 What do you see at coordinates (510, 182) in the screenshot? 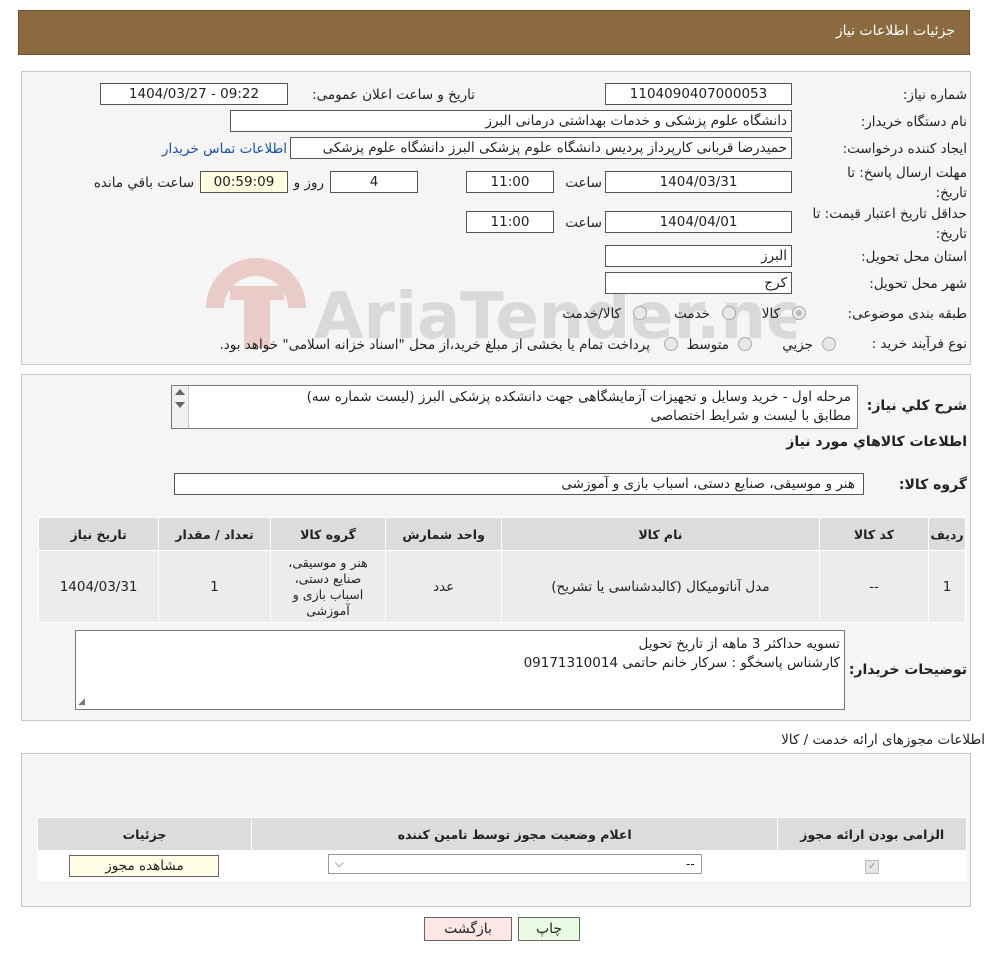
I see `deadline-time-field: 11:00` at bounding box center [510, 182].